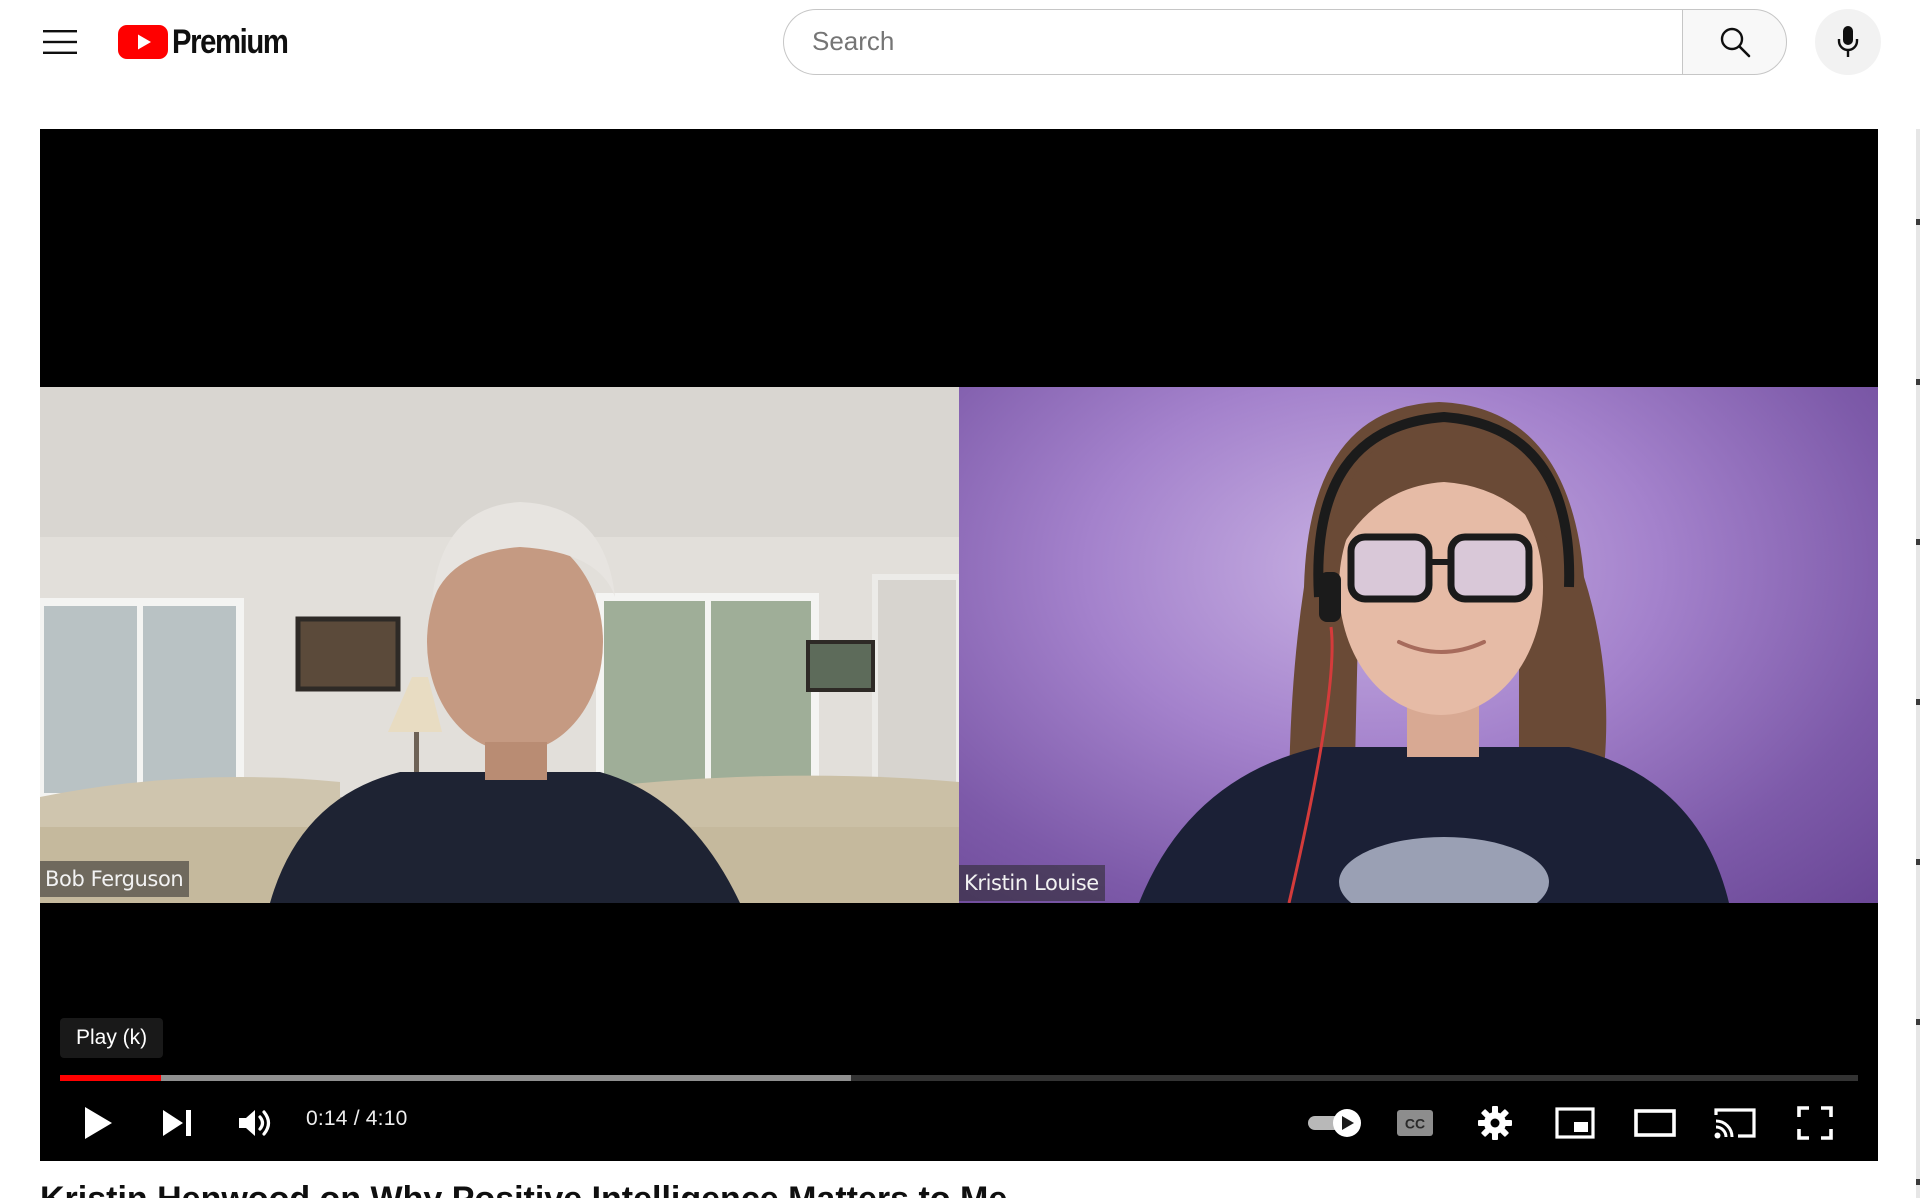  I want to click on closed-captions-icon: CC, so click(1415, 1123).